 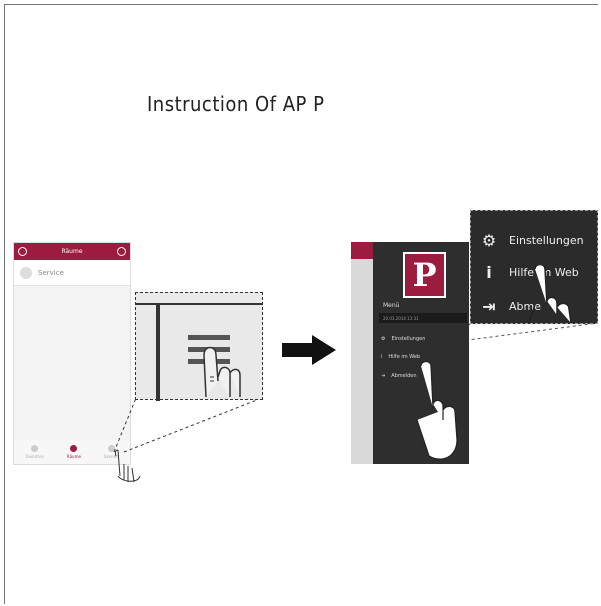 What do you see at coordinates (362, 353) in the screenshot?
I see `side-strip` at bounding box center [362, 353].